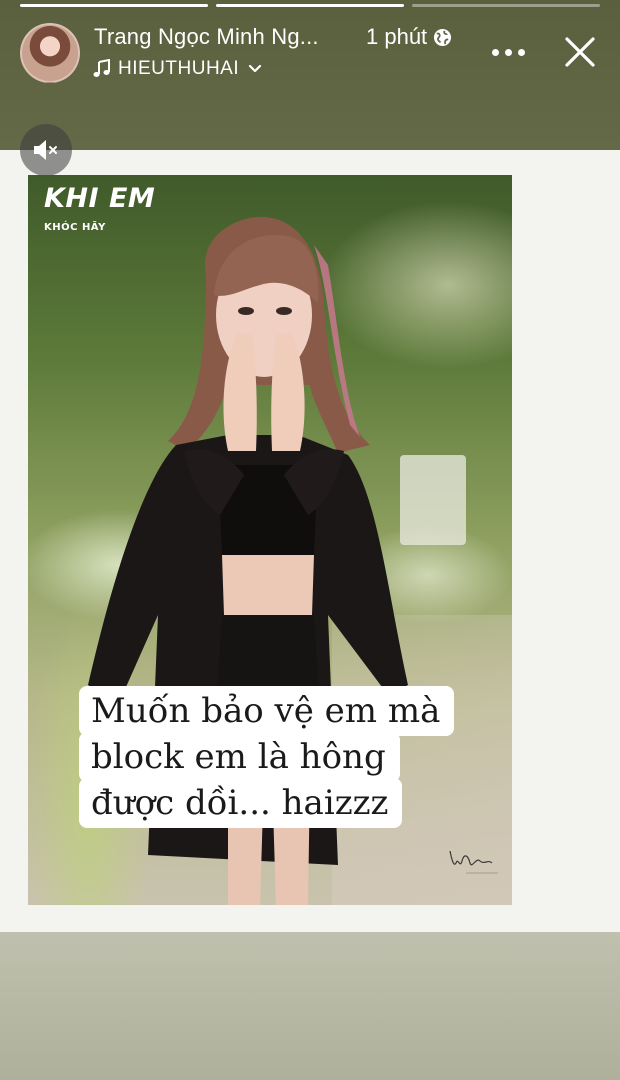 Image resolution: width=620 pixels, height=1080 pixels. What do you see at coordinates (239, 757) in the screenshot?
I see `caption-line: block em là hông` at bounding box center [239, 757].